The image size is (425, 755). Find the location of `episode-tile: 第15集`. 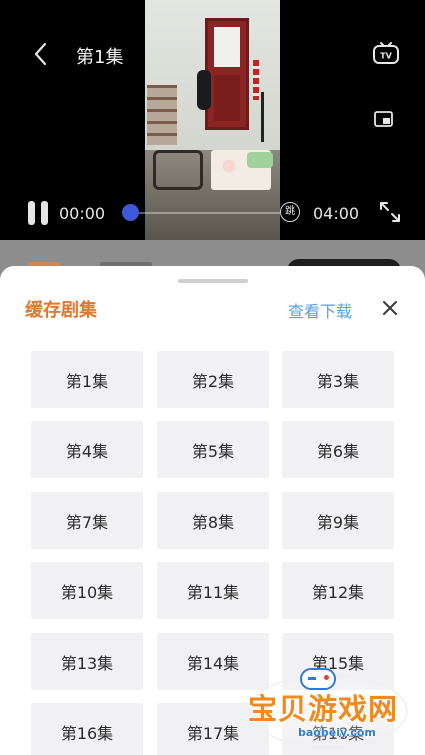

episode-tile: 第15集 is located at coordinates (338, 661).